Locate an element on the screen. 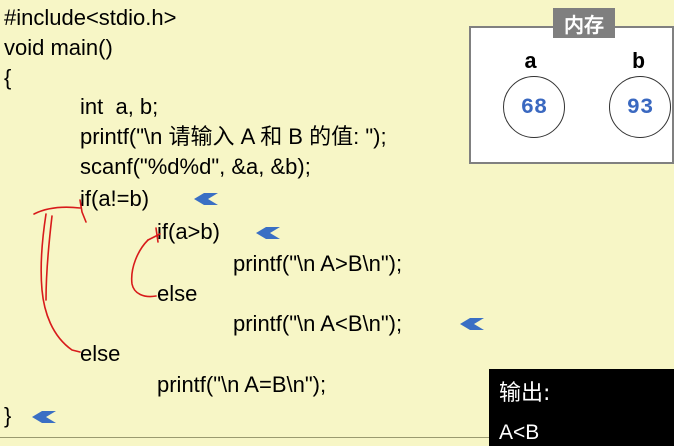 This screenshot has width=674, height=446. variable-a-label: a is located at coordinates (531, 62).